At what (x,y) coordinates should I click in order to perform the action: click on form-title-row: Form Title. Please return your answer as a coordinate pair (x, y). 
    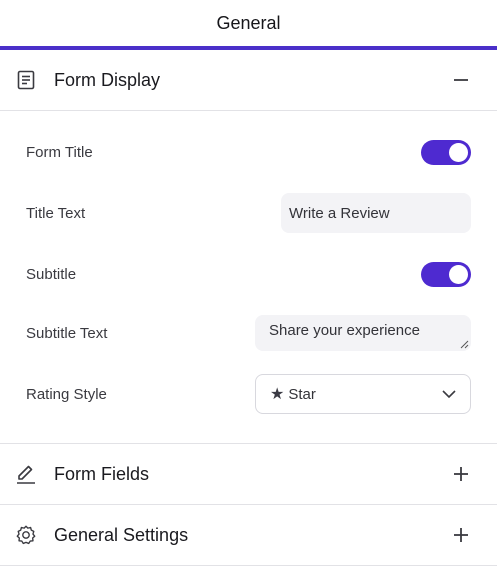
    Looking at the image, I should click on (248, 152).